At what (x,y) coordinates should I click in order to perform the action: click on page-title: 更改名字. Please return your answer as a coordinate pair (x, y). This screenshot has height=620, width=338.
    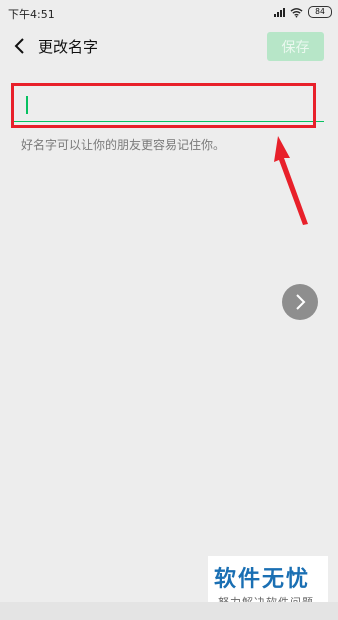
    Looking at the image, I should click on (68, 47).